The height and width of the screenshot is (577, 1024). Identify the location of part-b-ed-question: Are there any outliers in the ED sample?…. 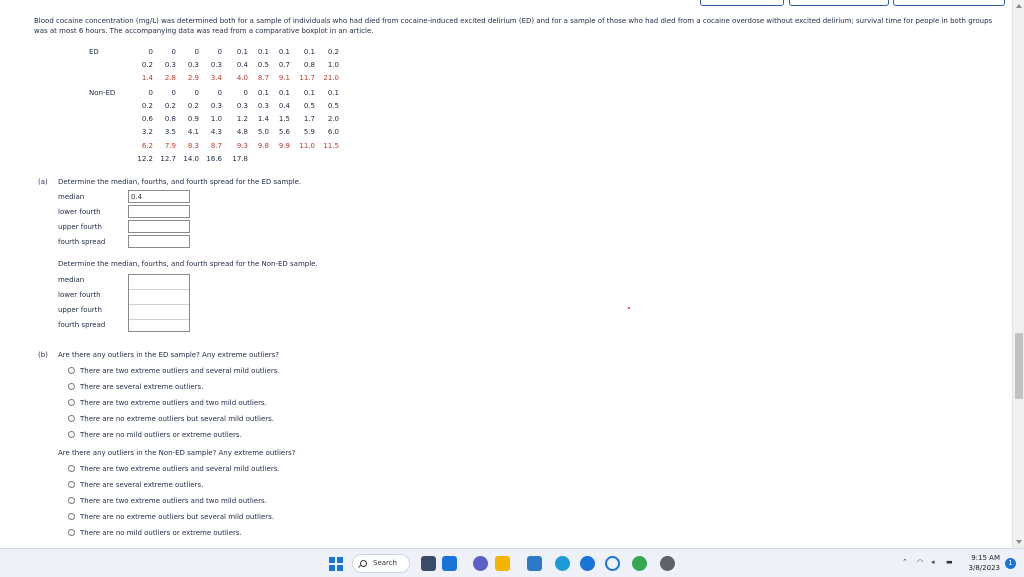
(168, 355).